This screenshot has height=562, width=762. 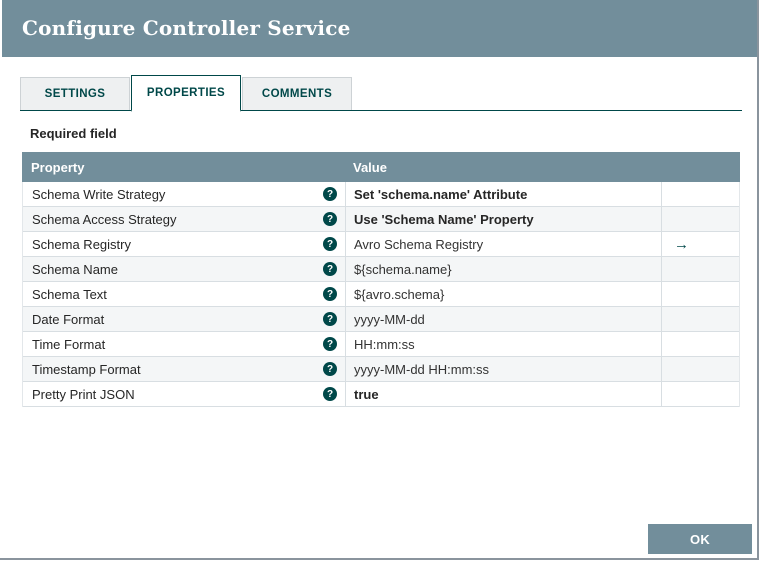 I want to click on tab-comments: COMMENTS, so click(x=297, y=93).